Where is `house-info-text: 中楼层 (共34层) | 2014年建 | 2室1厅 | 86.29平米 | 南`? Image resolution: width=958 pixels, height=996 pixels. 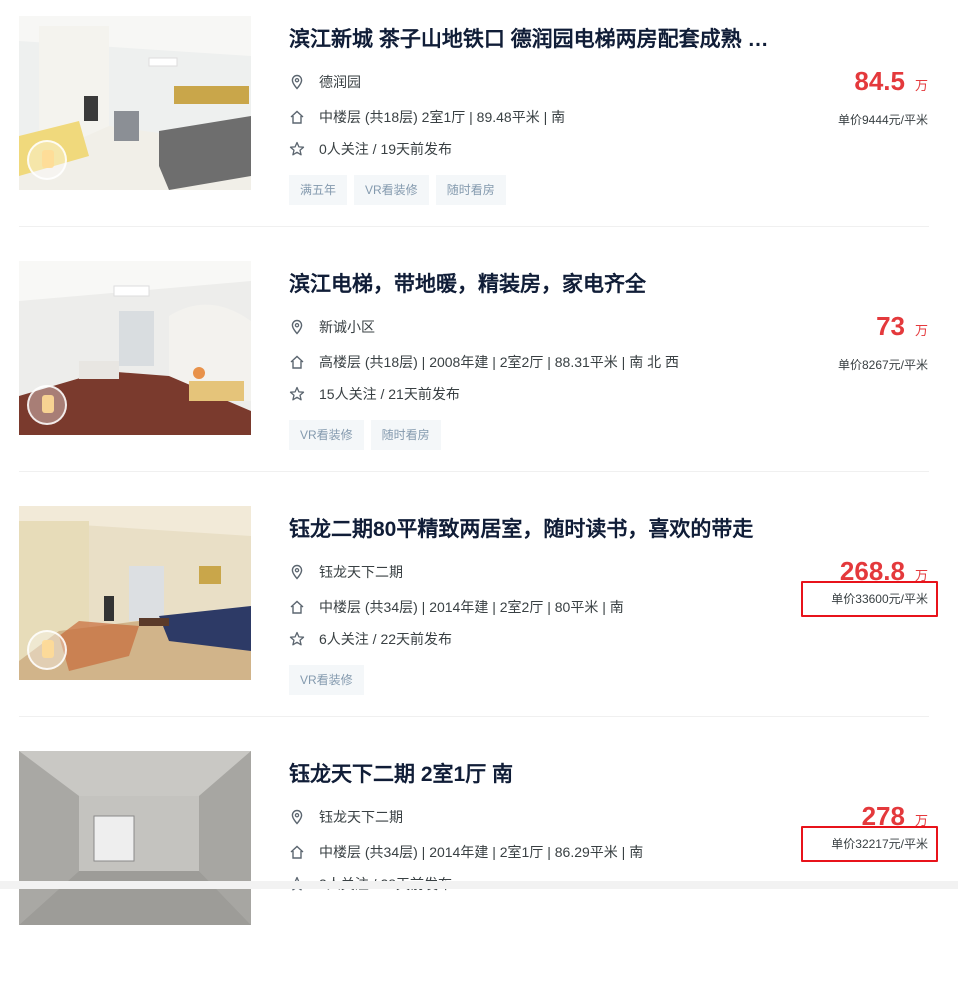
house-info-text: 中楼层 (共34层) | 2014年建 | 2室1厅 | 86.29平米 | 南 is located at coordinates (481, 852).